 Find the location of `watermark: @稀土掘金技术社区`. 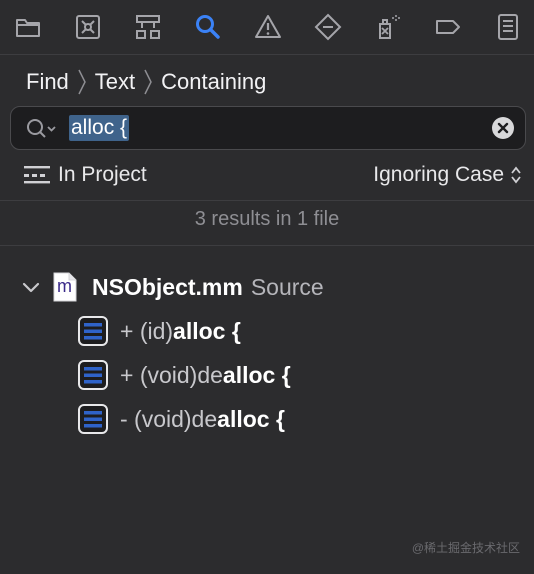

watermark: @稀土掘金技术社区 is located at coordinates (465, 548).